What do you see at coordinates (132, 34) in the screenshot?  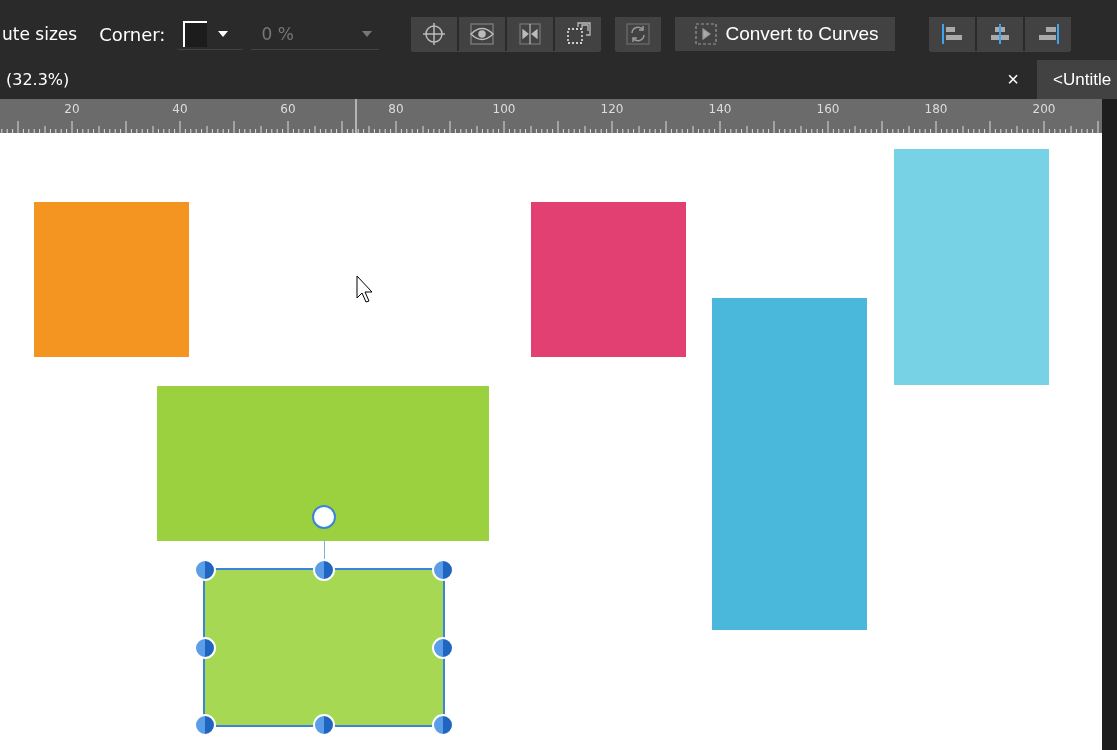 I see `corner-label: Corner:` at bounding box center [132, 34].